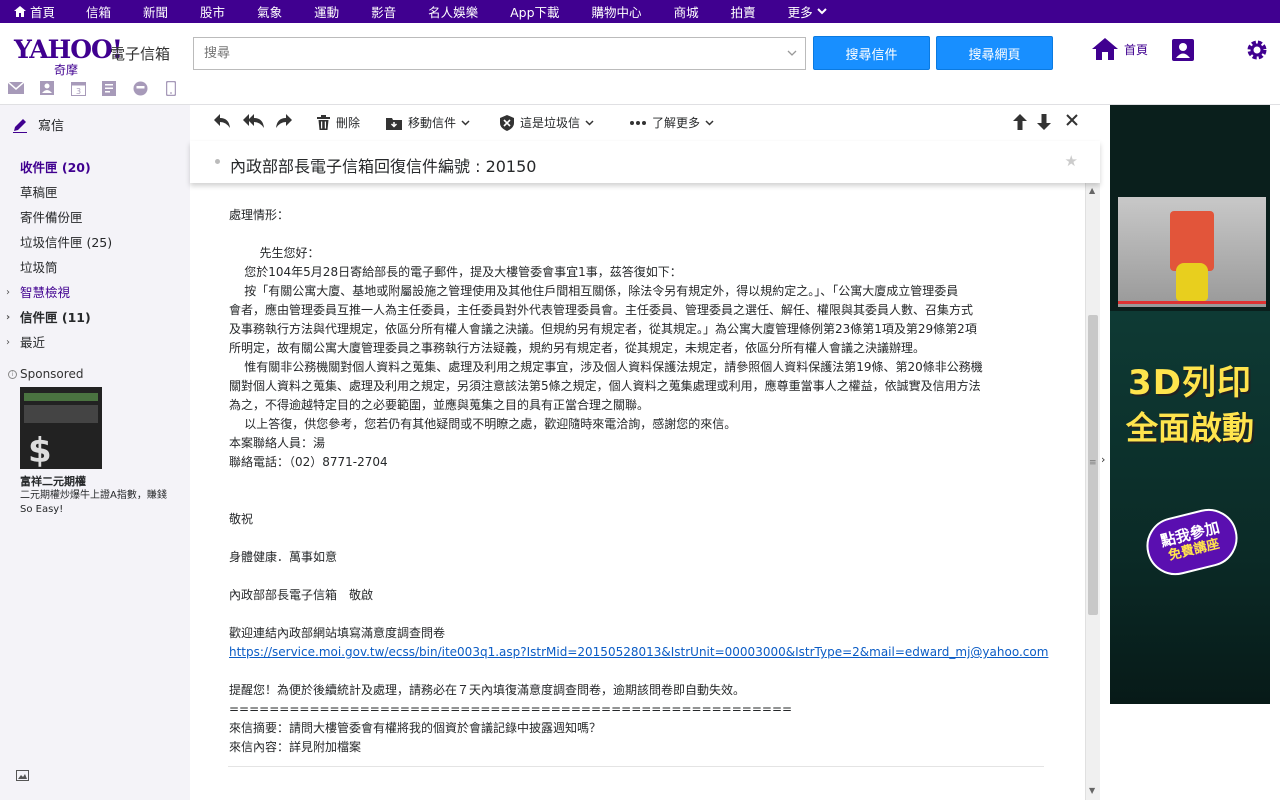  What do you see at coordinates (47, 88) in the screenshot?
I see `contacts-app-icon` at bounding box center [47, 88].